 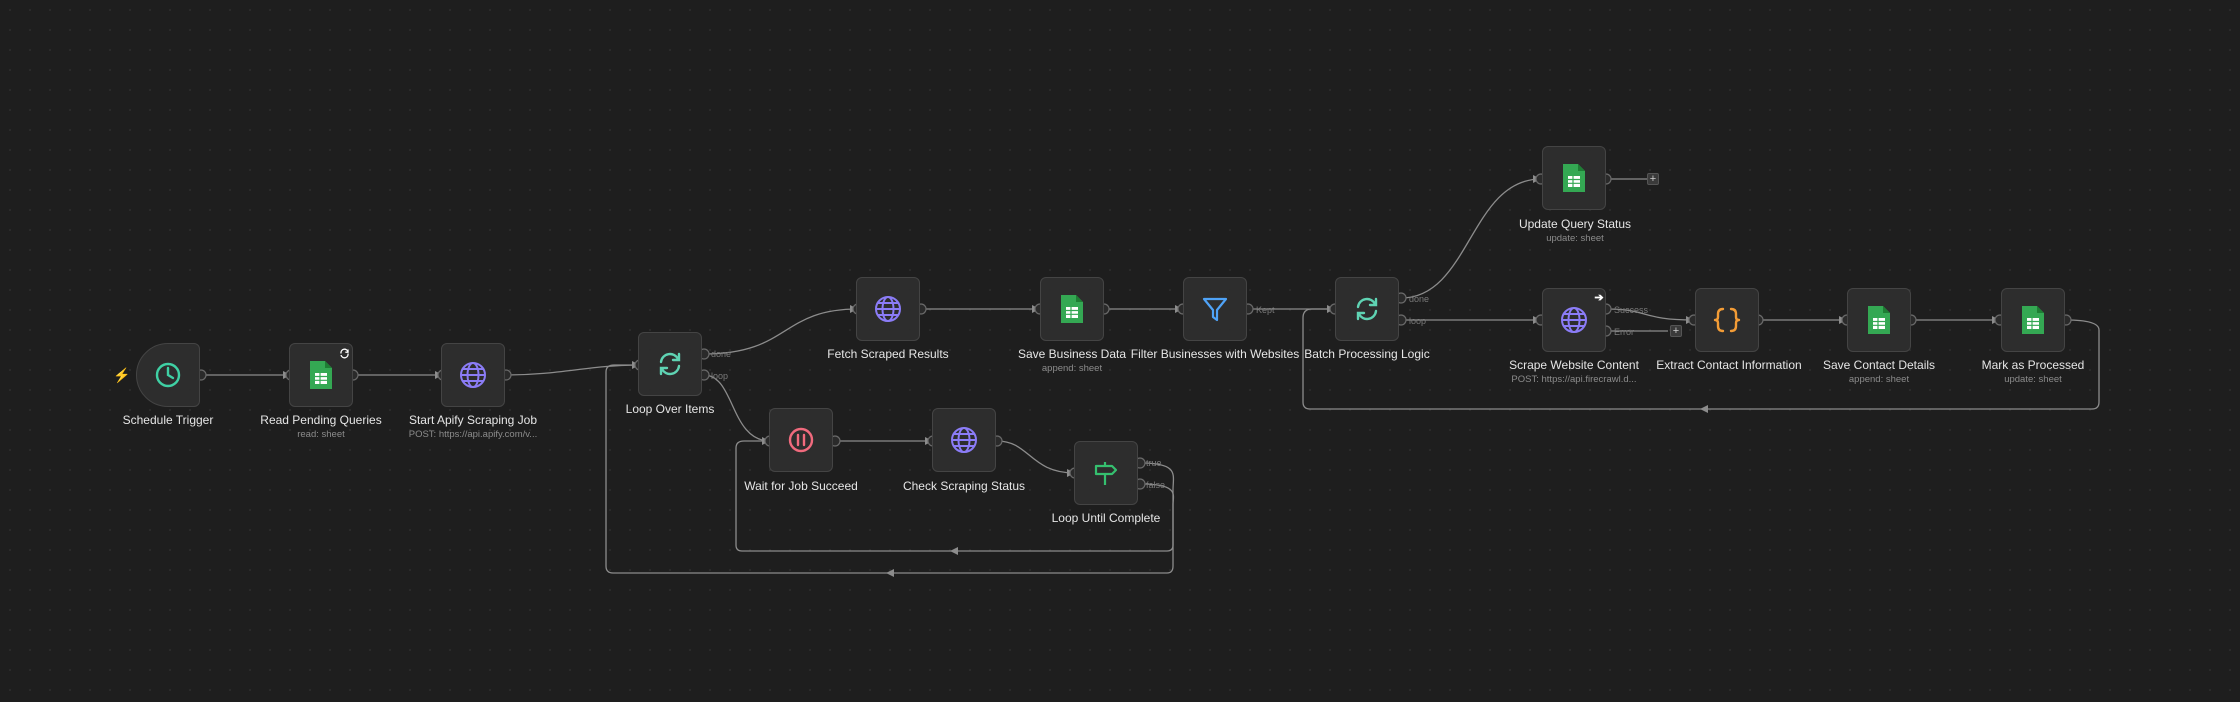 What do you see at coordinates (344, 353) in the screenshot?
I see `refresh-icon` at bounding box center [344, 353].